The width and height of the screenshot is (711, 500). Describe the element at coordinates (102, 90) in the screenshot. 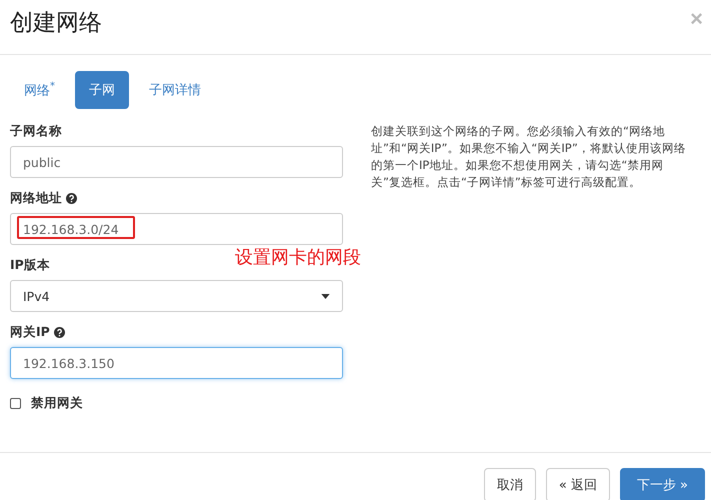

I see `tab: 子网` at that location.